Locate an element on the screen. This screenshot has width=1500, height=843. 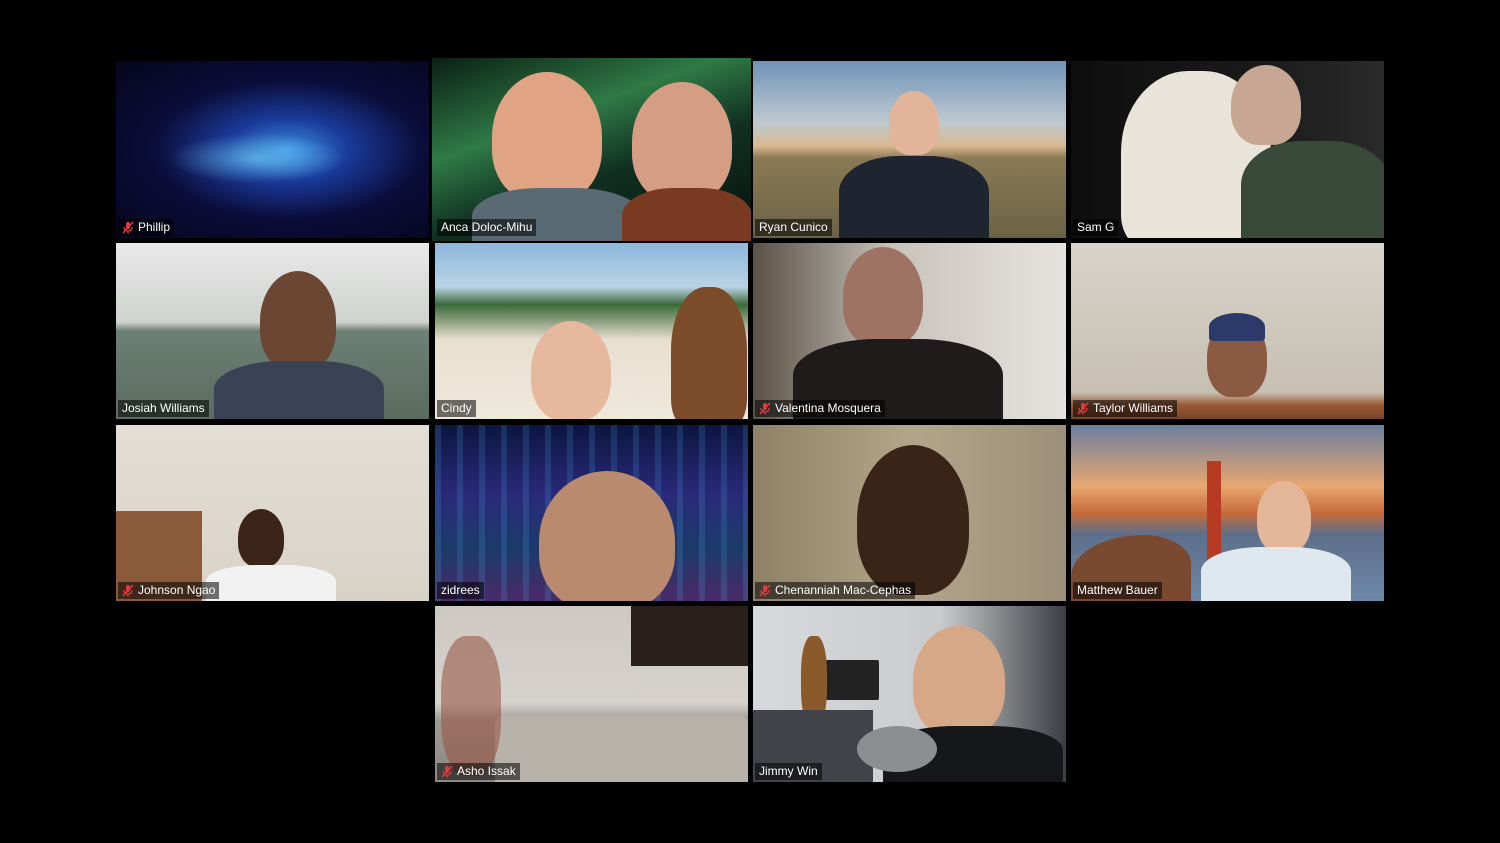
participant-name-tag: Cindy is located at coordinates (456, 408).